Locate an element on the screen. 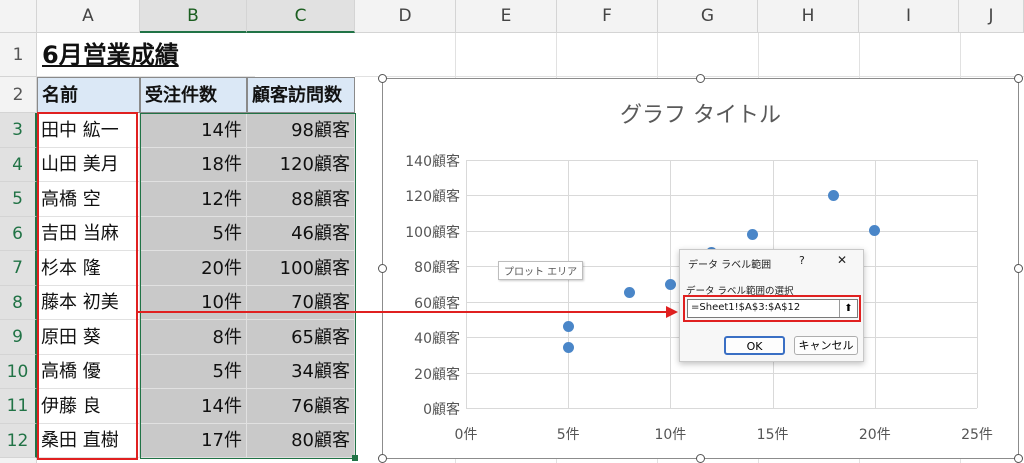 This screenshot has width=1024, height=463. header-name: 名前 is located at coordinates (88, 95).